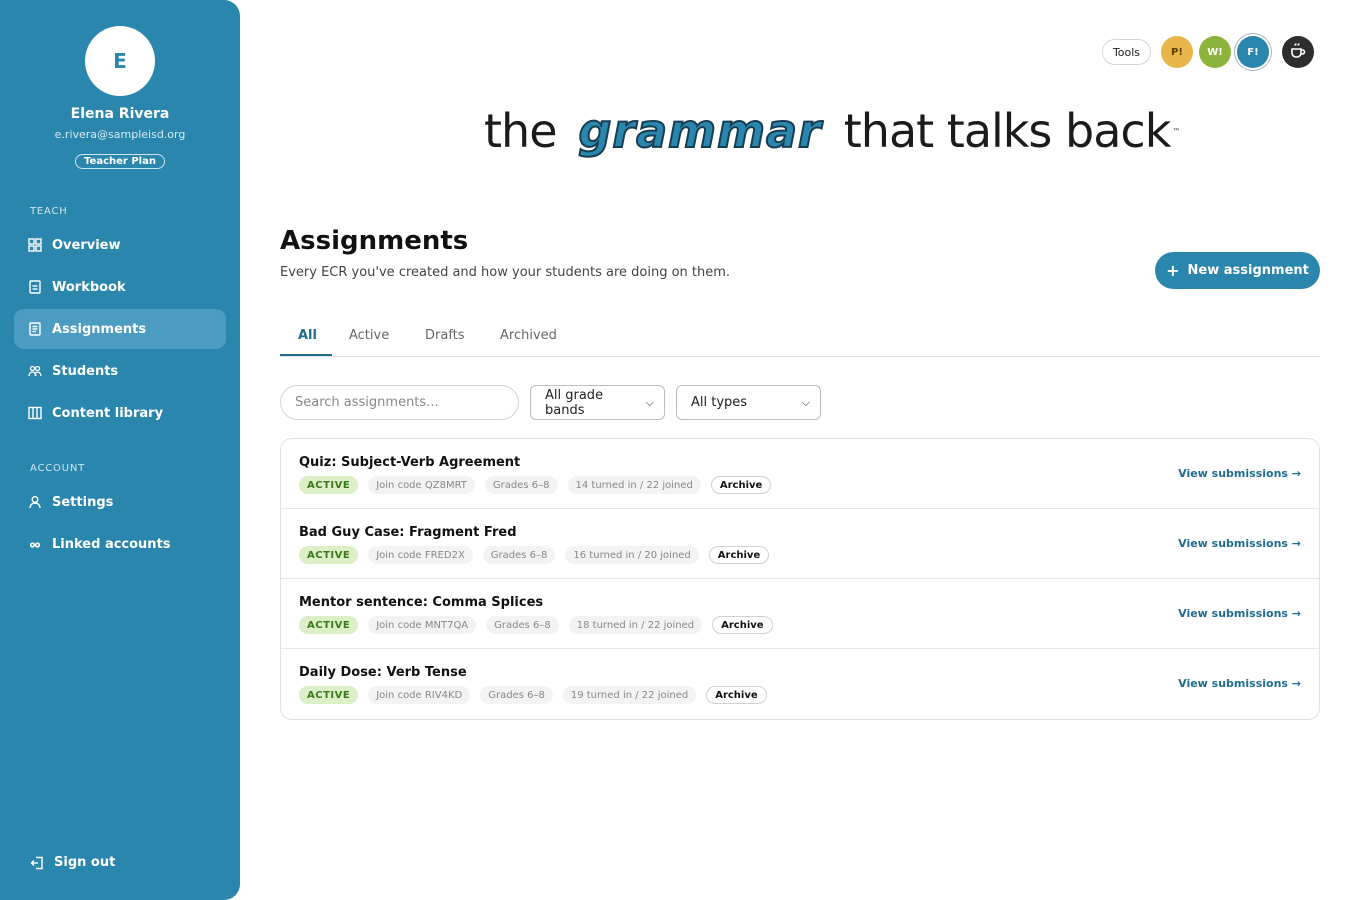  What do you see at coordinates (409, 462) in the screenshot?
I see `assignment-title: Quiz: Subject-Verb Agreement` at bounding box center [409, 462].